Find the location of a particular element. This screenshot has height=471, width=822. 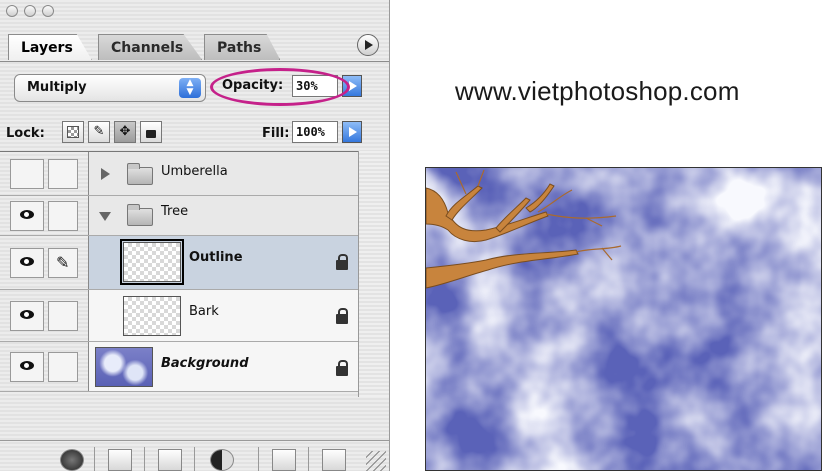

layer-content: Outline is located at coordinates (223, 262).